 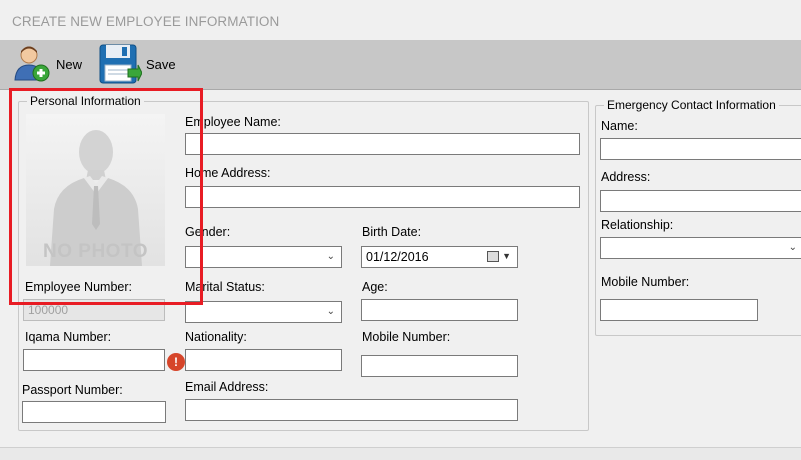 What do you see at coordinates (95, 251) in the screenshot?
I see `no-photo-text: NO PHOTO` at bounding box center [95, 251].